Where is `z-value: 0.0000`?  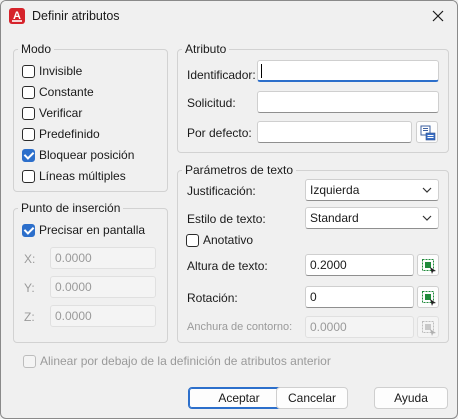
z-value: 0.0000 is located at coordinates (73, 316).